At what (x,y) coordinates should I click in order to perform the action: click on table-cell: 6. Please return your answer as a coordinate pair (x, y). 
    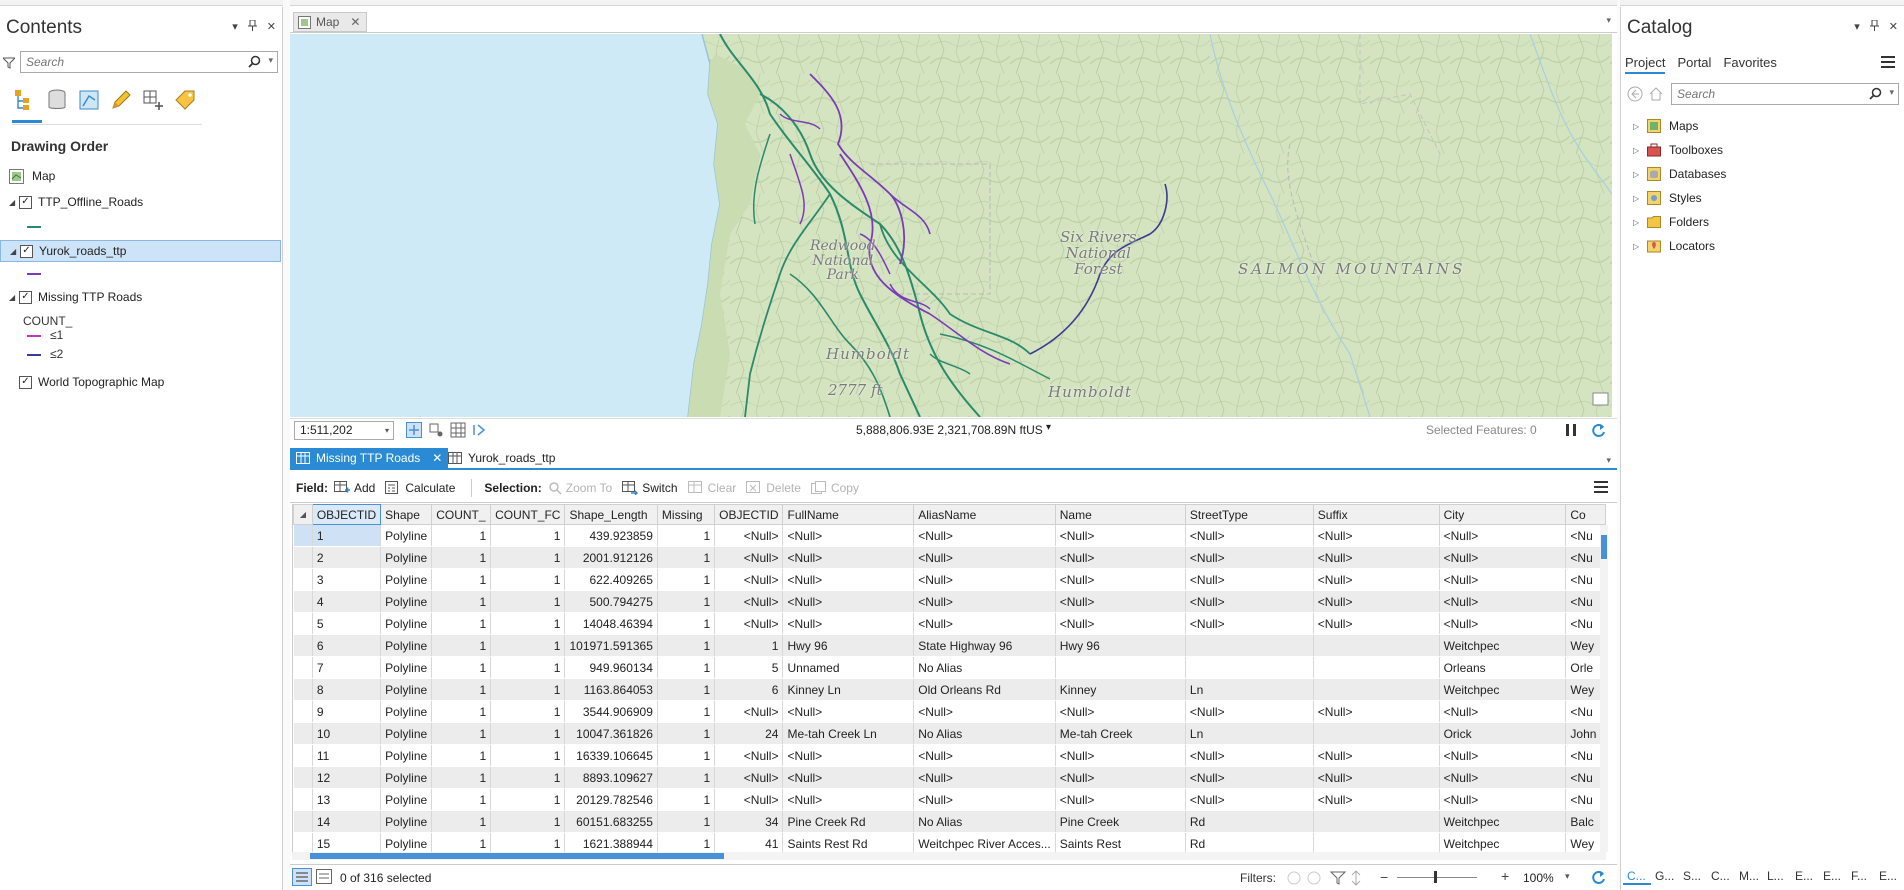
    Looking at the image, I should click on (347, 645).